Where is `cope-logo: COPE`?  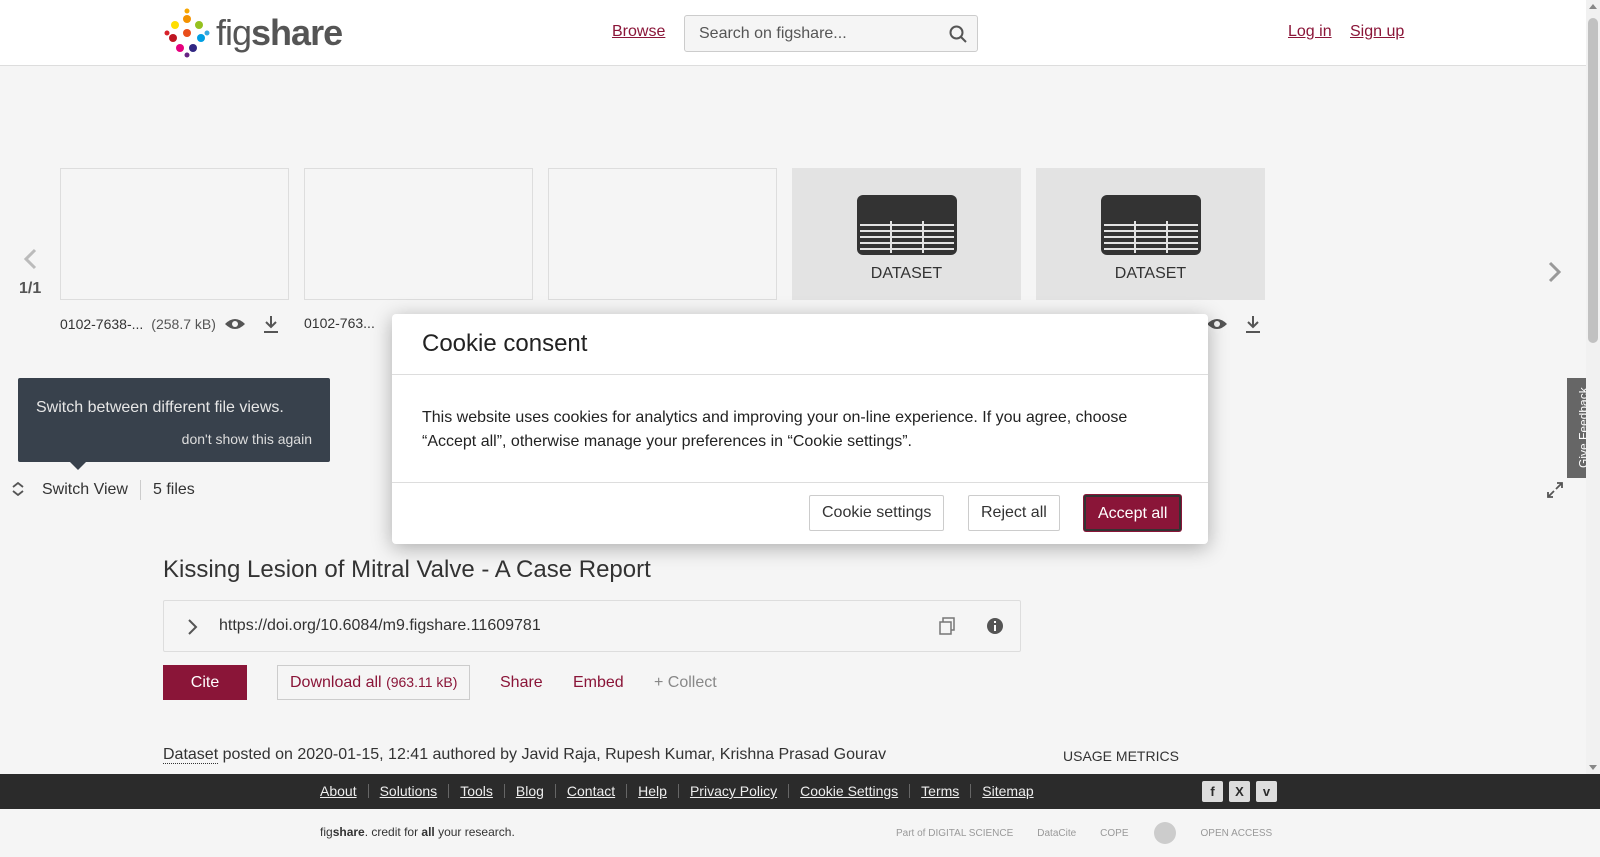 cope-logo: COPE is located at coordinates (1114, 833).